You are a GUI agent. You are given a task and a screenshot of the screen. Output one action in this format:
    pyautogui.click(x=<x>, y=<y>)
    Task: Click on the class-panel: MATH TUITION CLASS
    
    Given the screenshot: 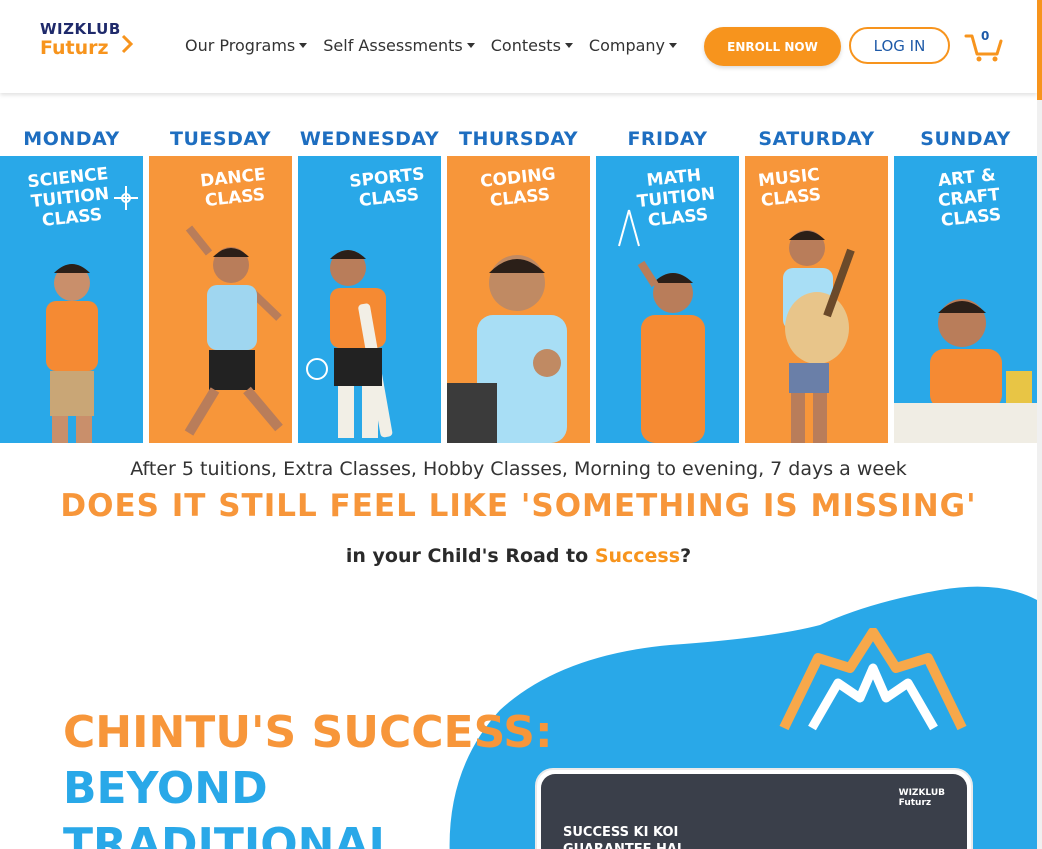 What is the action you would take?
    pyautogui.click(x=667, y=299)
    